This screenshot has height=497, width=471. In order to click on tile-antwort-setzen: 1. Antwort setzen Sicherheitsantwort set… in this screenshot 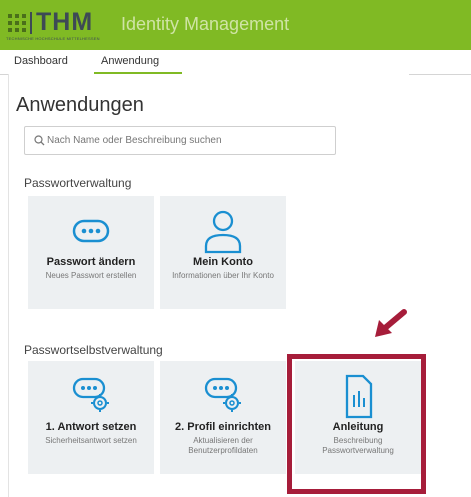, I will do `click(91, 417)`.